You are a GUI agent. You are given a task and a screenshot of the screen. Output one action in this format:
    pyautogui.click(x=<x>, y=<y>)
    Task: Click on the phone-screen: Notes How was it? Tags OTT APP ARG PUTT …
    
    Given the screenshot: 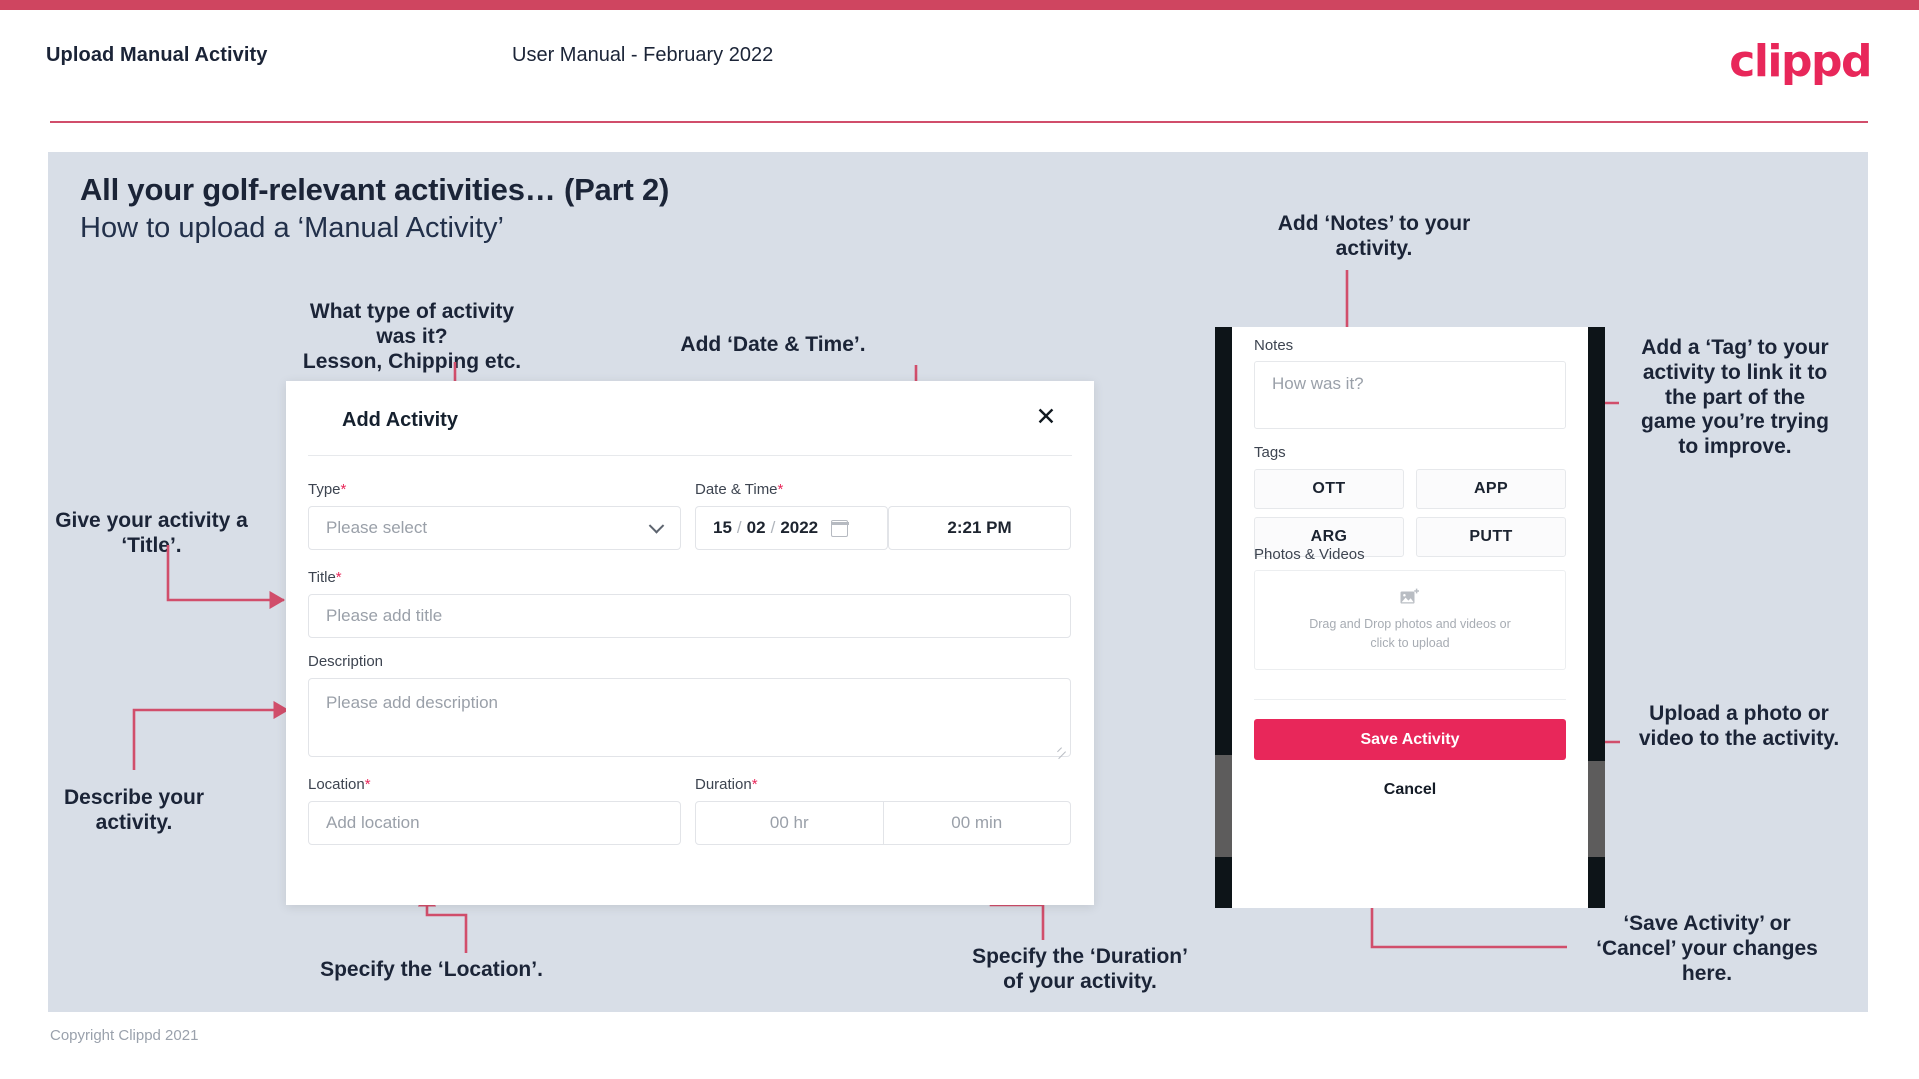 What is the action you would take?
    pyautogui.click(x=1410, y=617)
    